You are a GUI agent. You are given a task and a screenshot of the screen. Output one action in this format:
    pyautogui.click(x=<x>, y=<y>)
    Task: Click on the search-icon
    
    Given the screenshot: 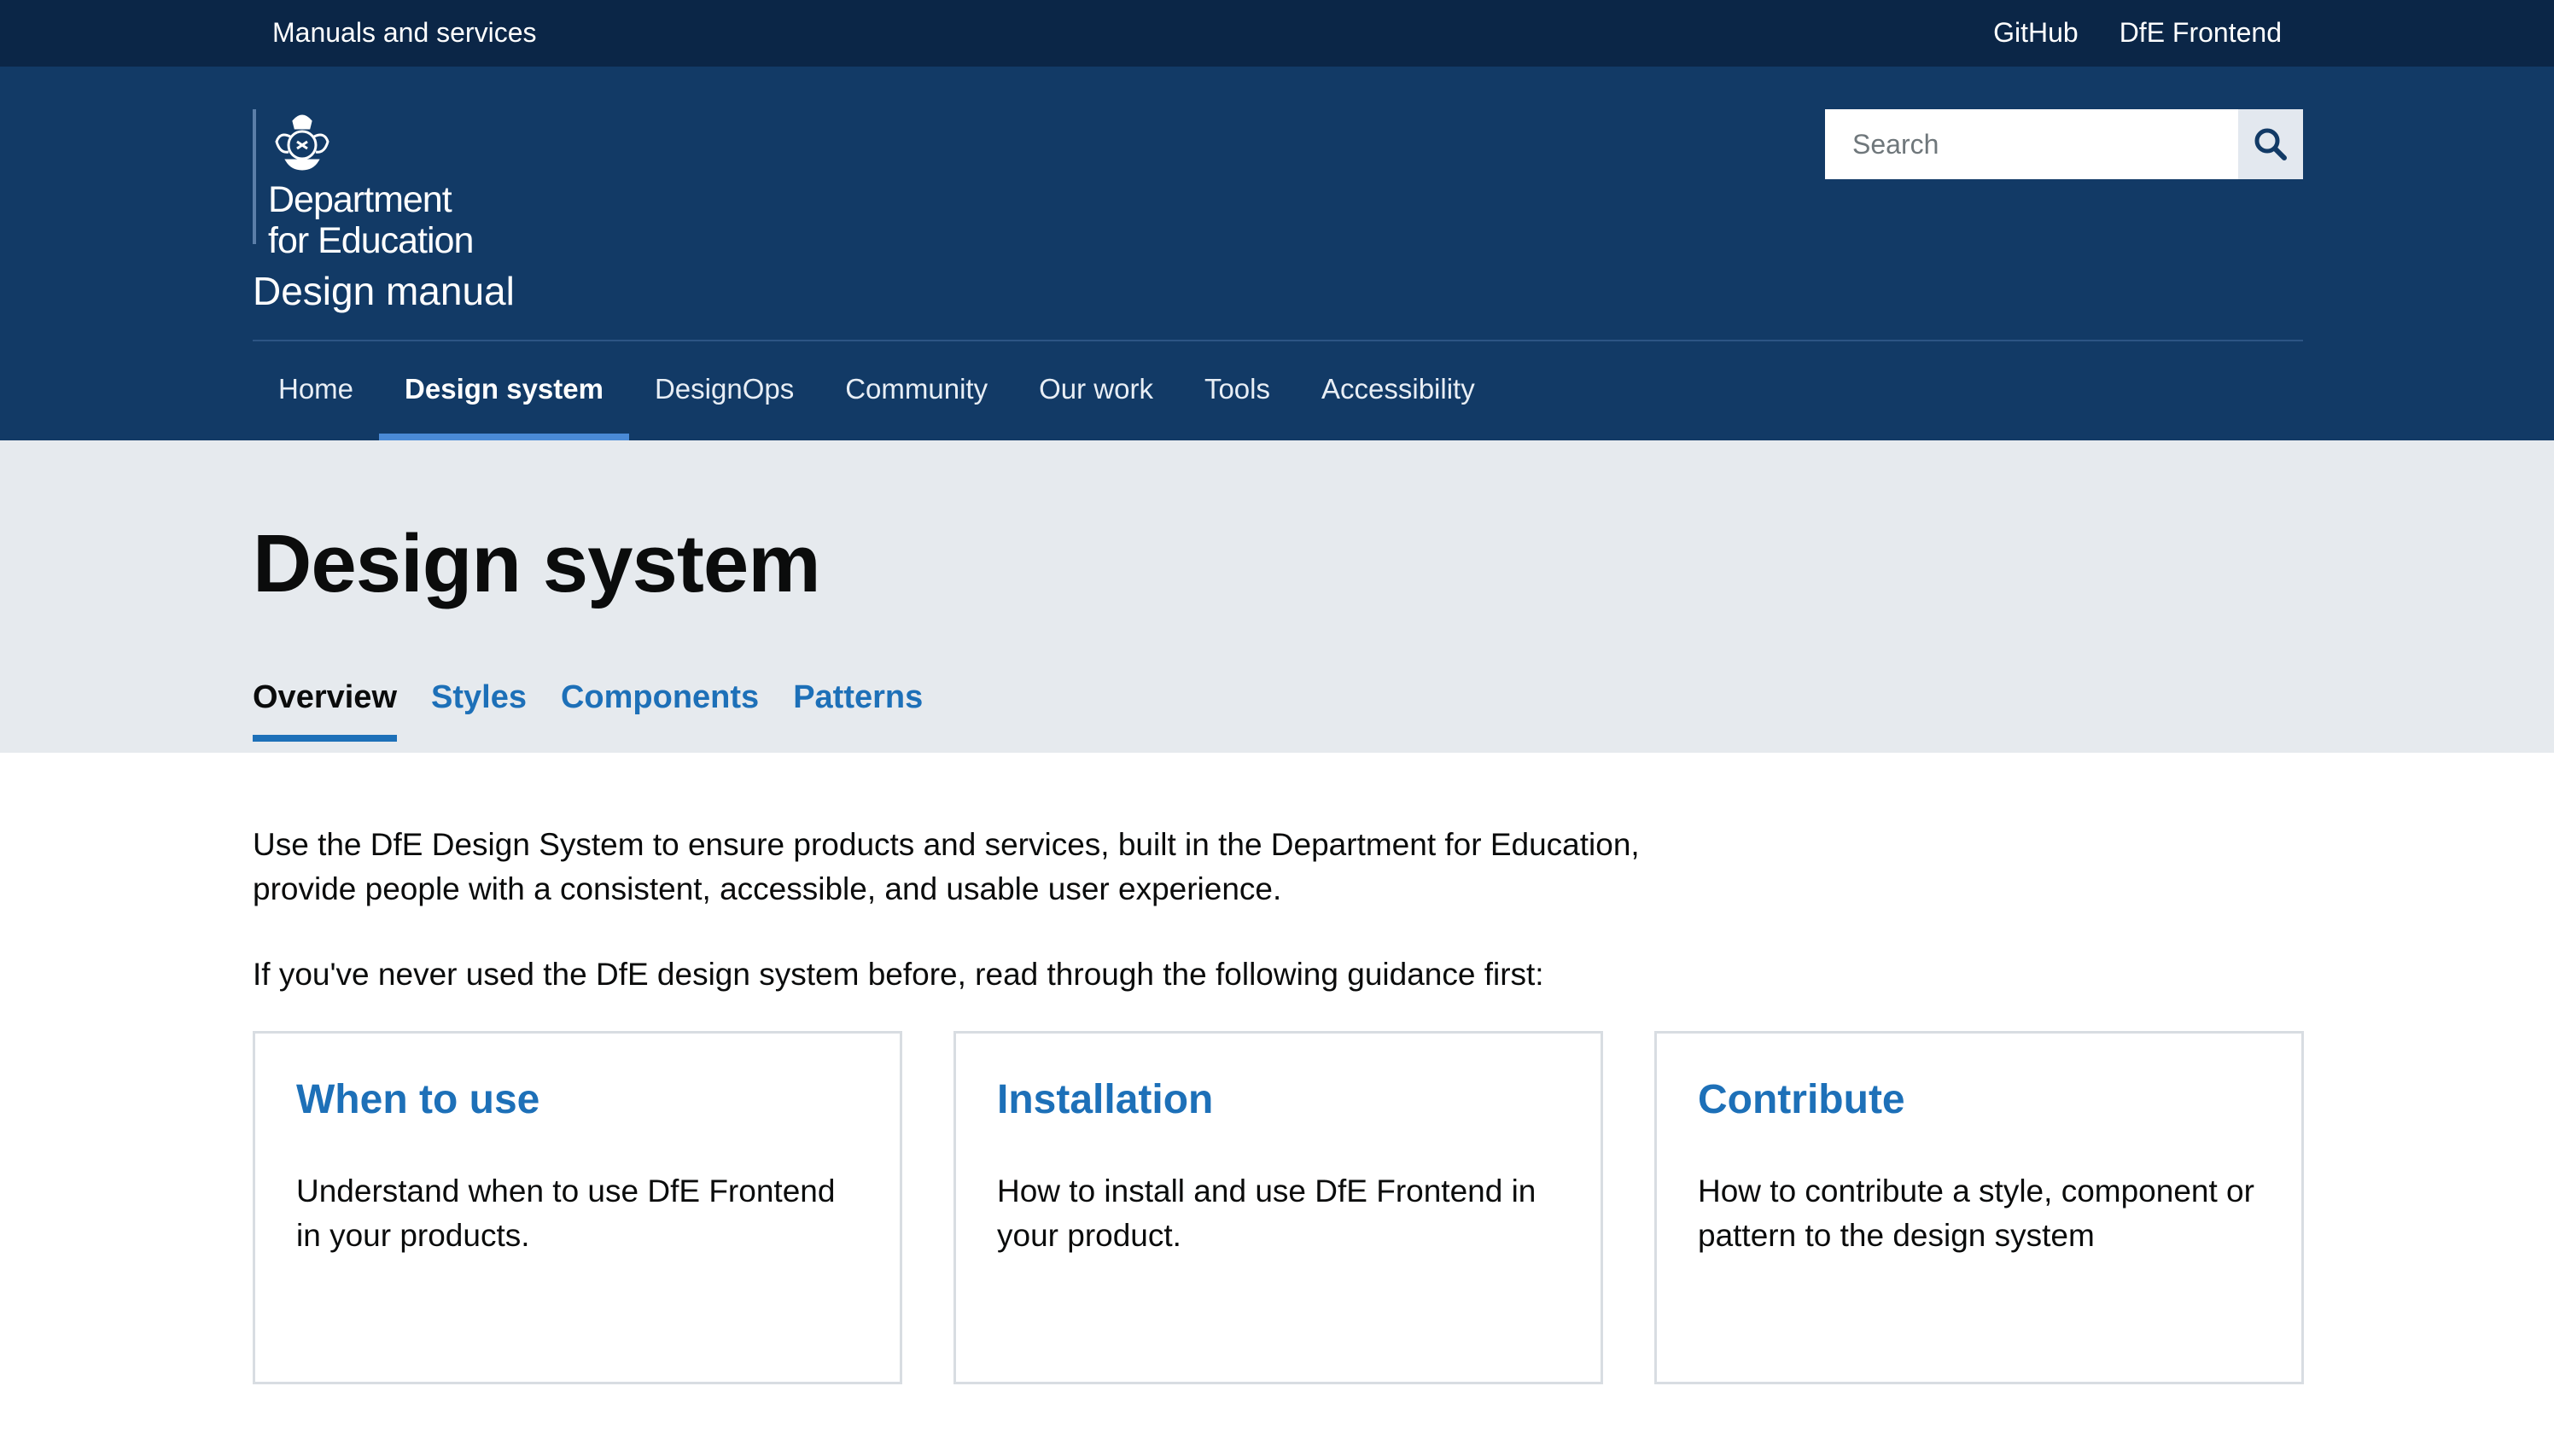 What is the action you would take?
    pyautogui.click(x=2270, y=144)
    